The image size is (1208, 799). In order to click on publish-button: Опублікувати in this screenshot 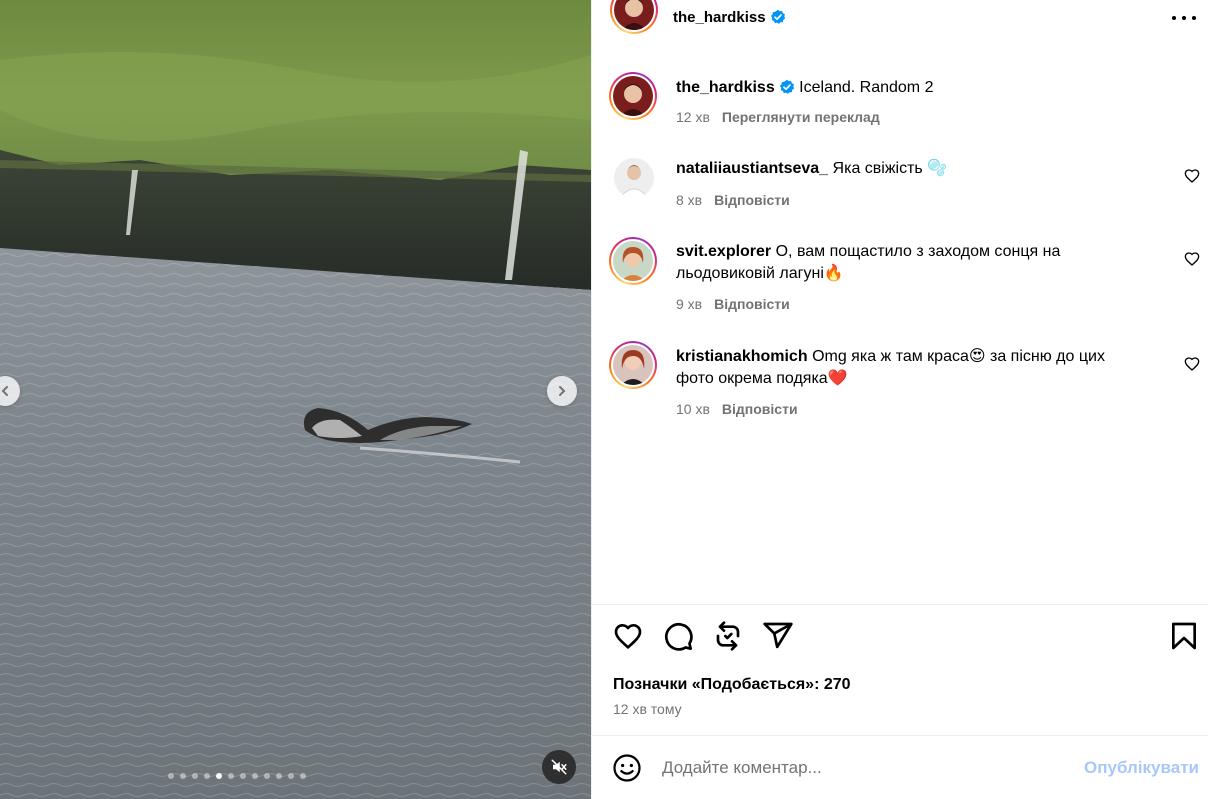, I will do `click(1141, 768)`.